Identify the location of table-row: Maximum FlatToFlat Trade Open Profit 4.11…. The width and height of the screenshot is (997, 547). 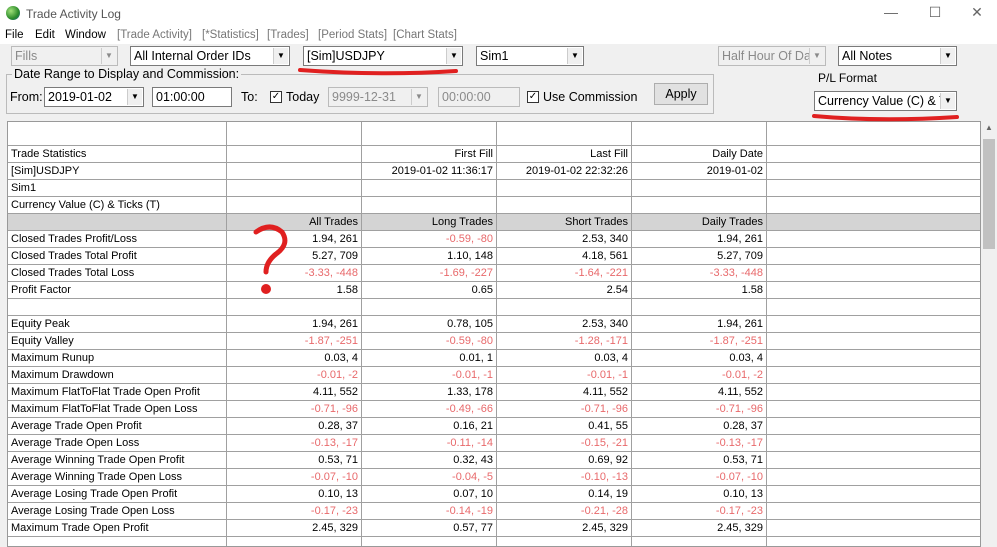
(494, 392).